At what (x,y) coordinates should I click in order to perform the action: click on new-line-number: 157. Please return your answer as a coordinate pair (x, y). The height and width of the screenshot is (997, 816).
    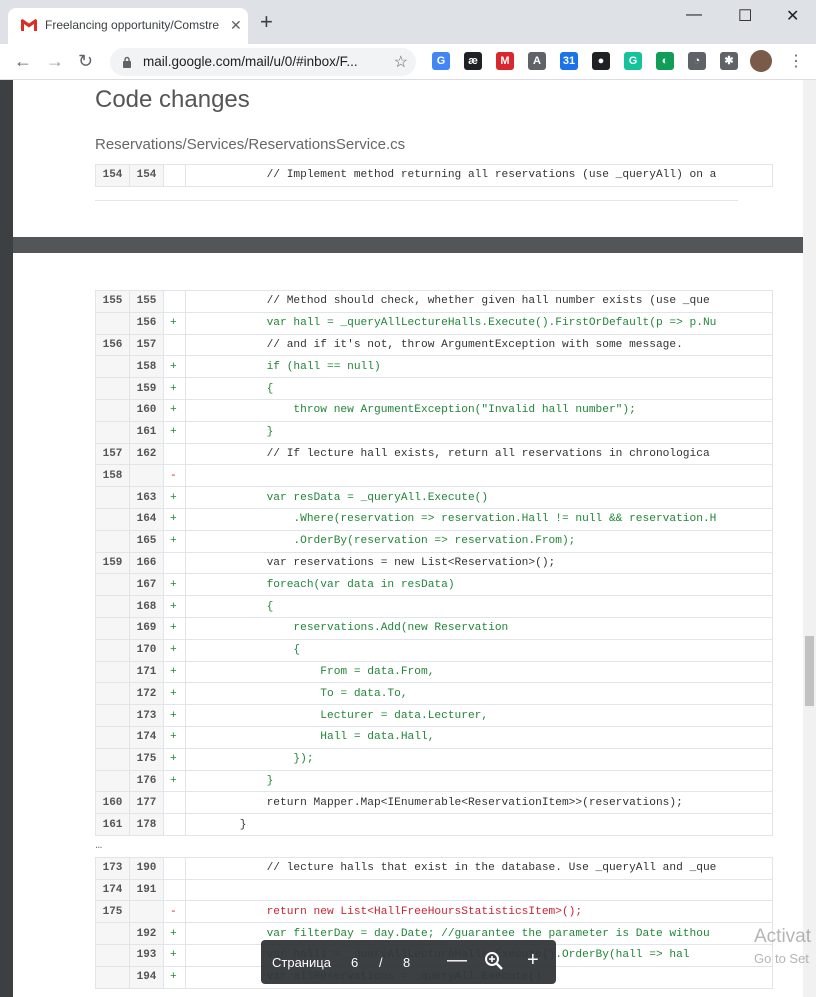
    Looking at the image, I should click on (146, 345).